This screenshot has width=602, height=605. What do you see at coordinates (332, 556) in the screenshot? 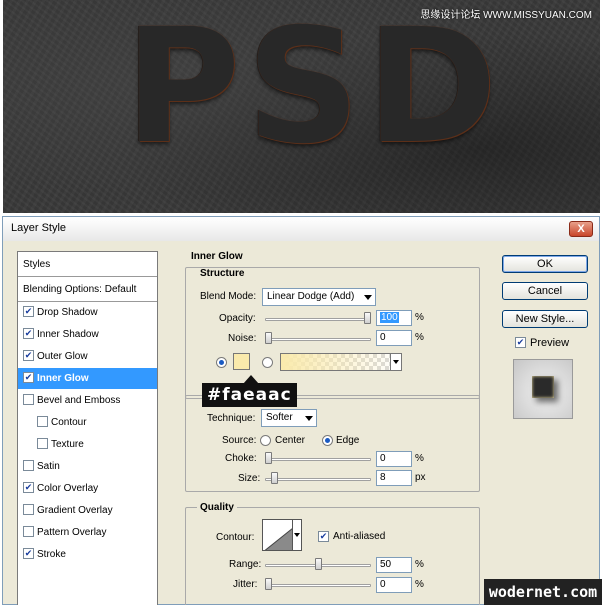
I see `quality-group` at bounding box center [332, 556].